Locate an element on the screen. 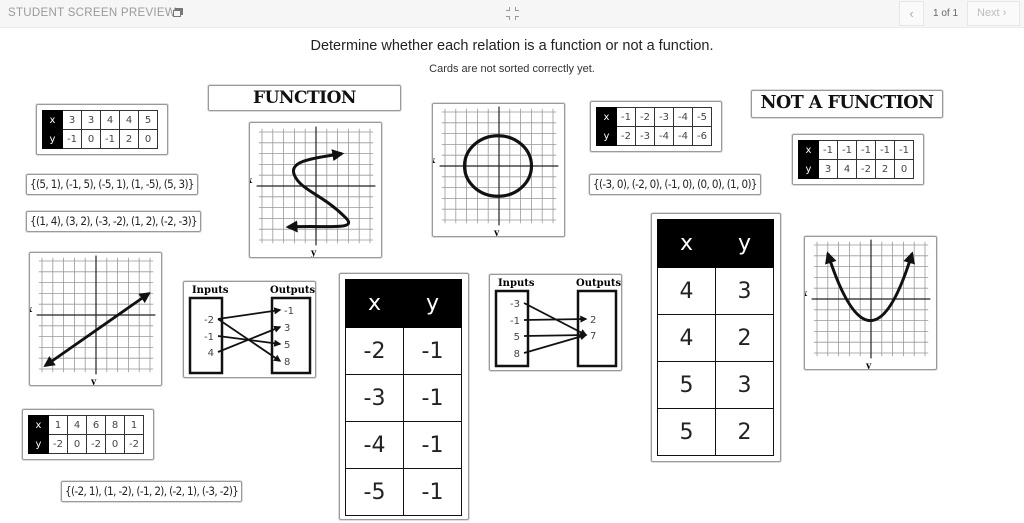  table-row: -2 -1 is located at coordinates (403, 351).